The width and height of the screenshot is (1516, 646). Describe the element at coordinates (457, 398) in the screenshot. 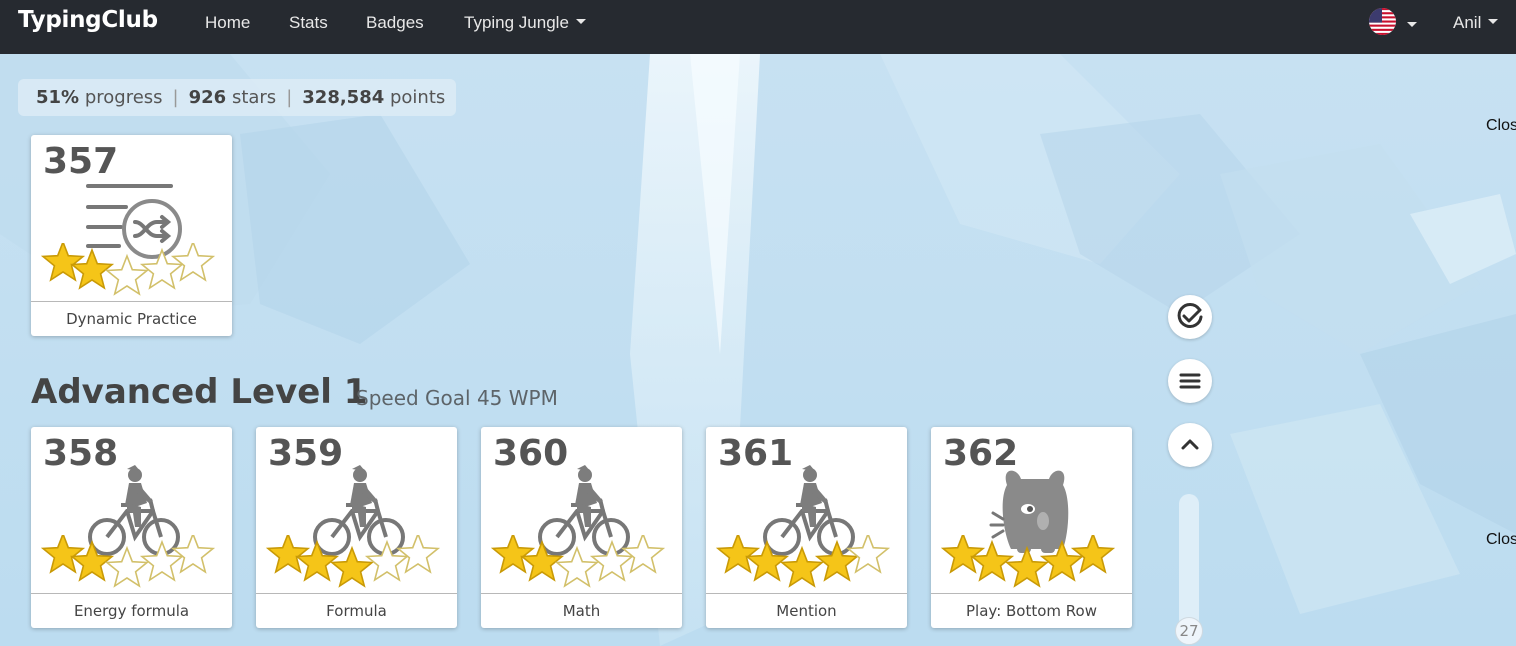

I see `speed-goal: Speed Goal 45 WPM` at that location.